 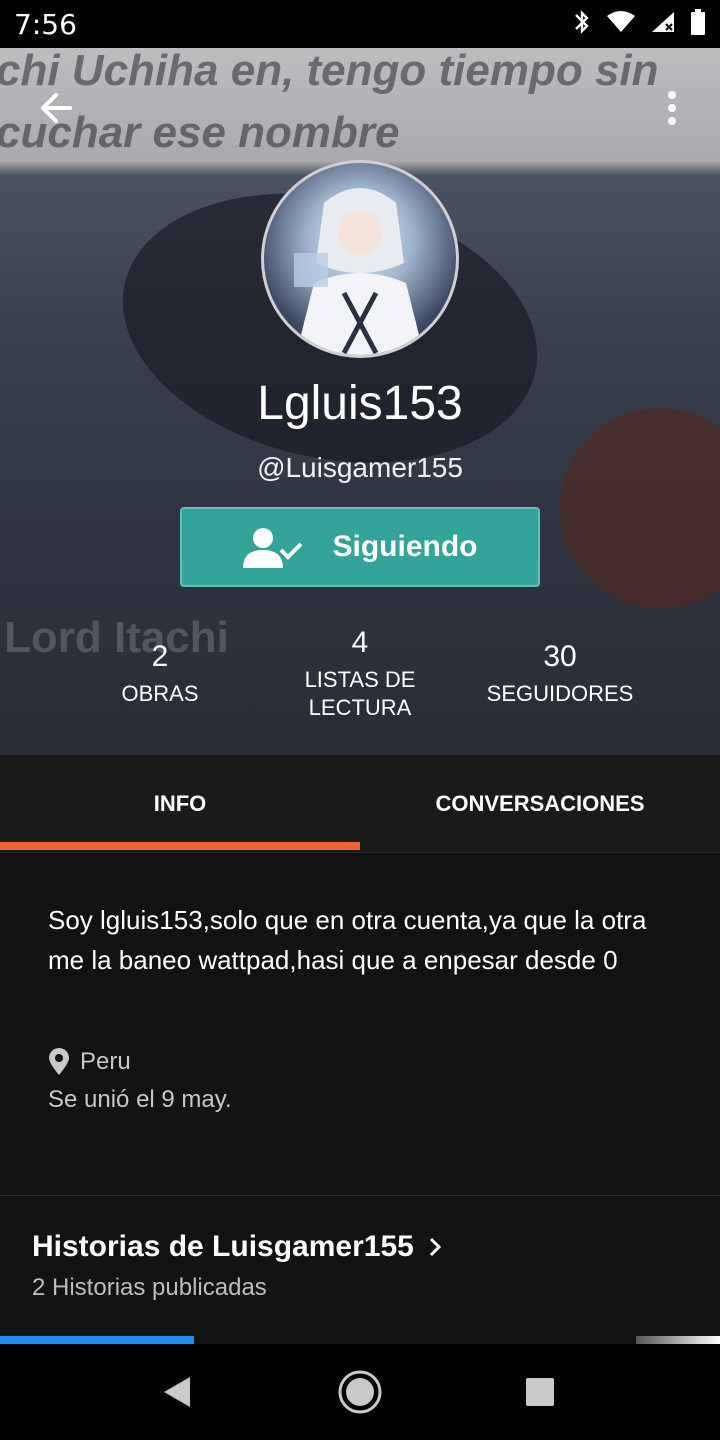 What do you see at coordinates (698, 24) in the screenshot?
I see `battery-icon` at bounding box center [698, 24].